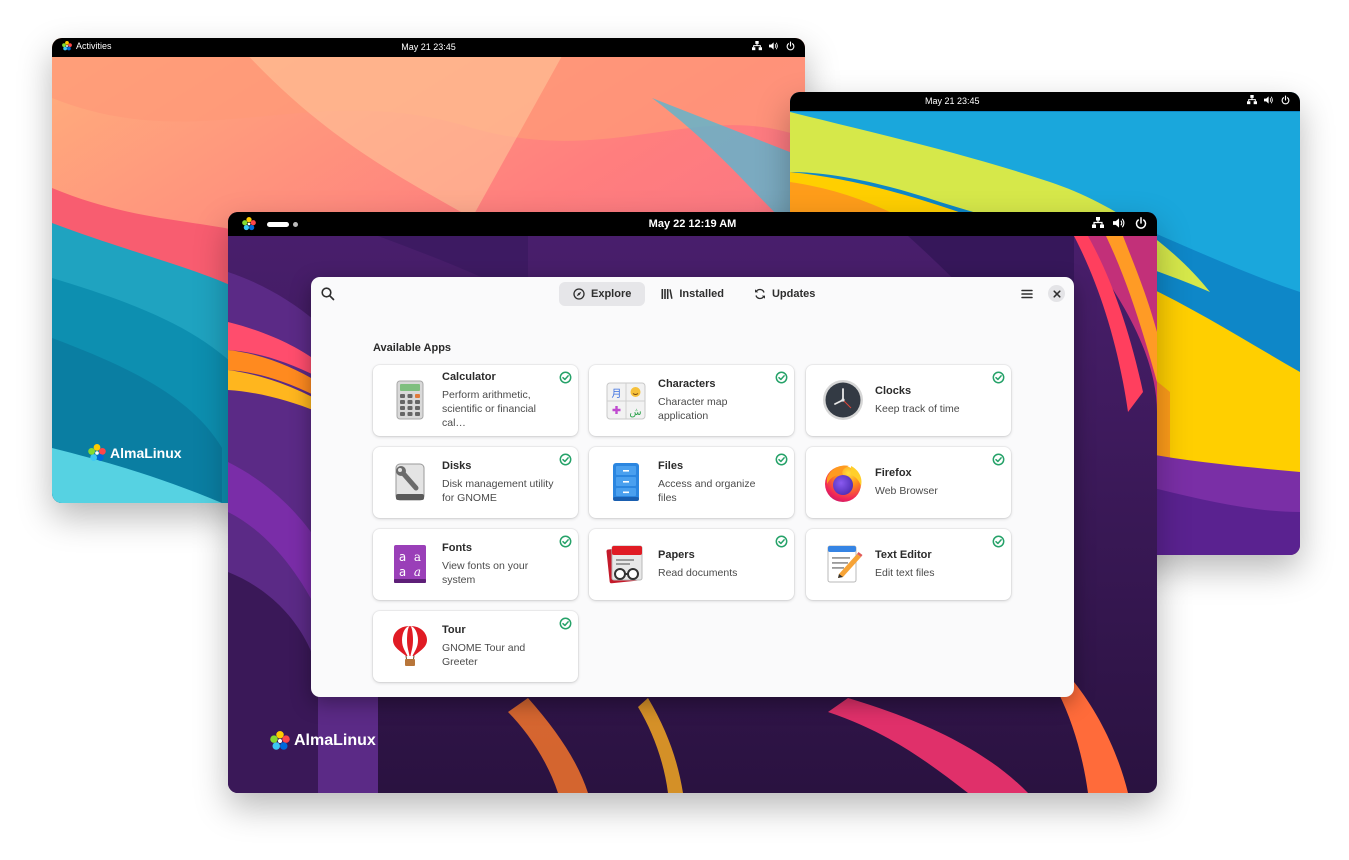  Describe the element at coordinates (717, 400) in the screenshot. I see `app-card-text: Characters Character map application` at that location.